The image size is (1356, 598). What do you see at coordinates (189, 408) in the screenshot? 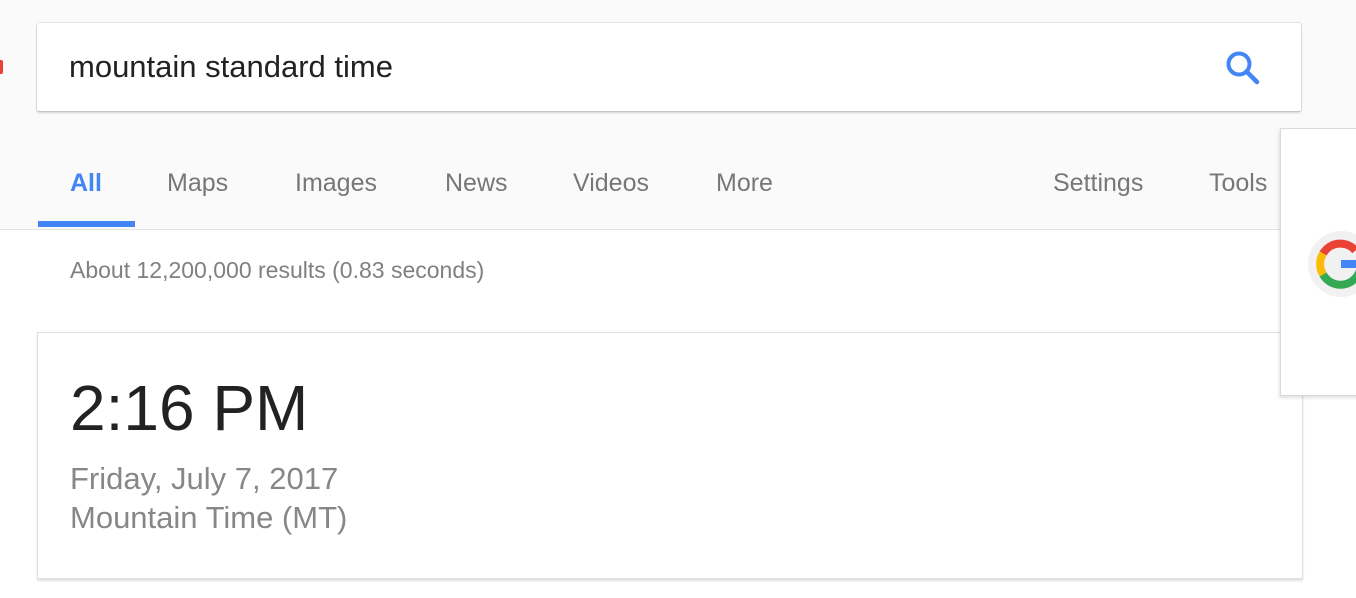
I see `current-time: 2:16 PM` at bounding box center [189, 408].